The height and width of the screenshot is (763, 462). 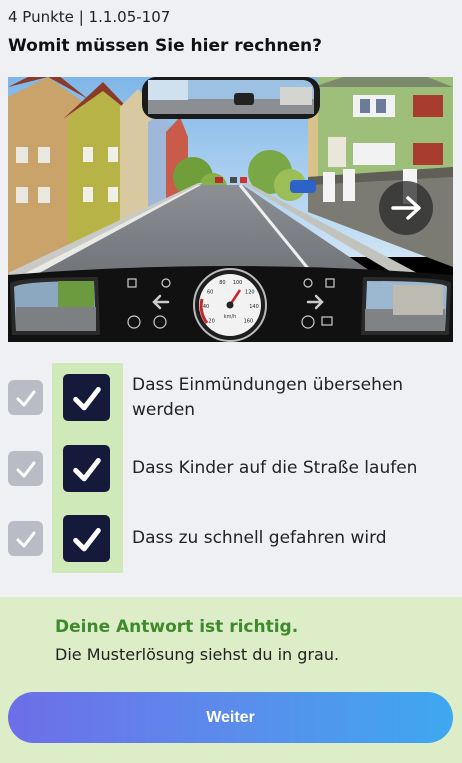 I want to click on speed-tick-label: 40, so click(x=206, y=307).